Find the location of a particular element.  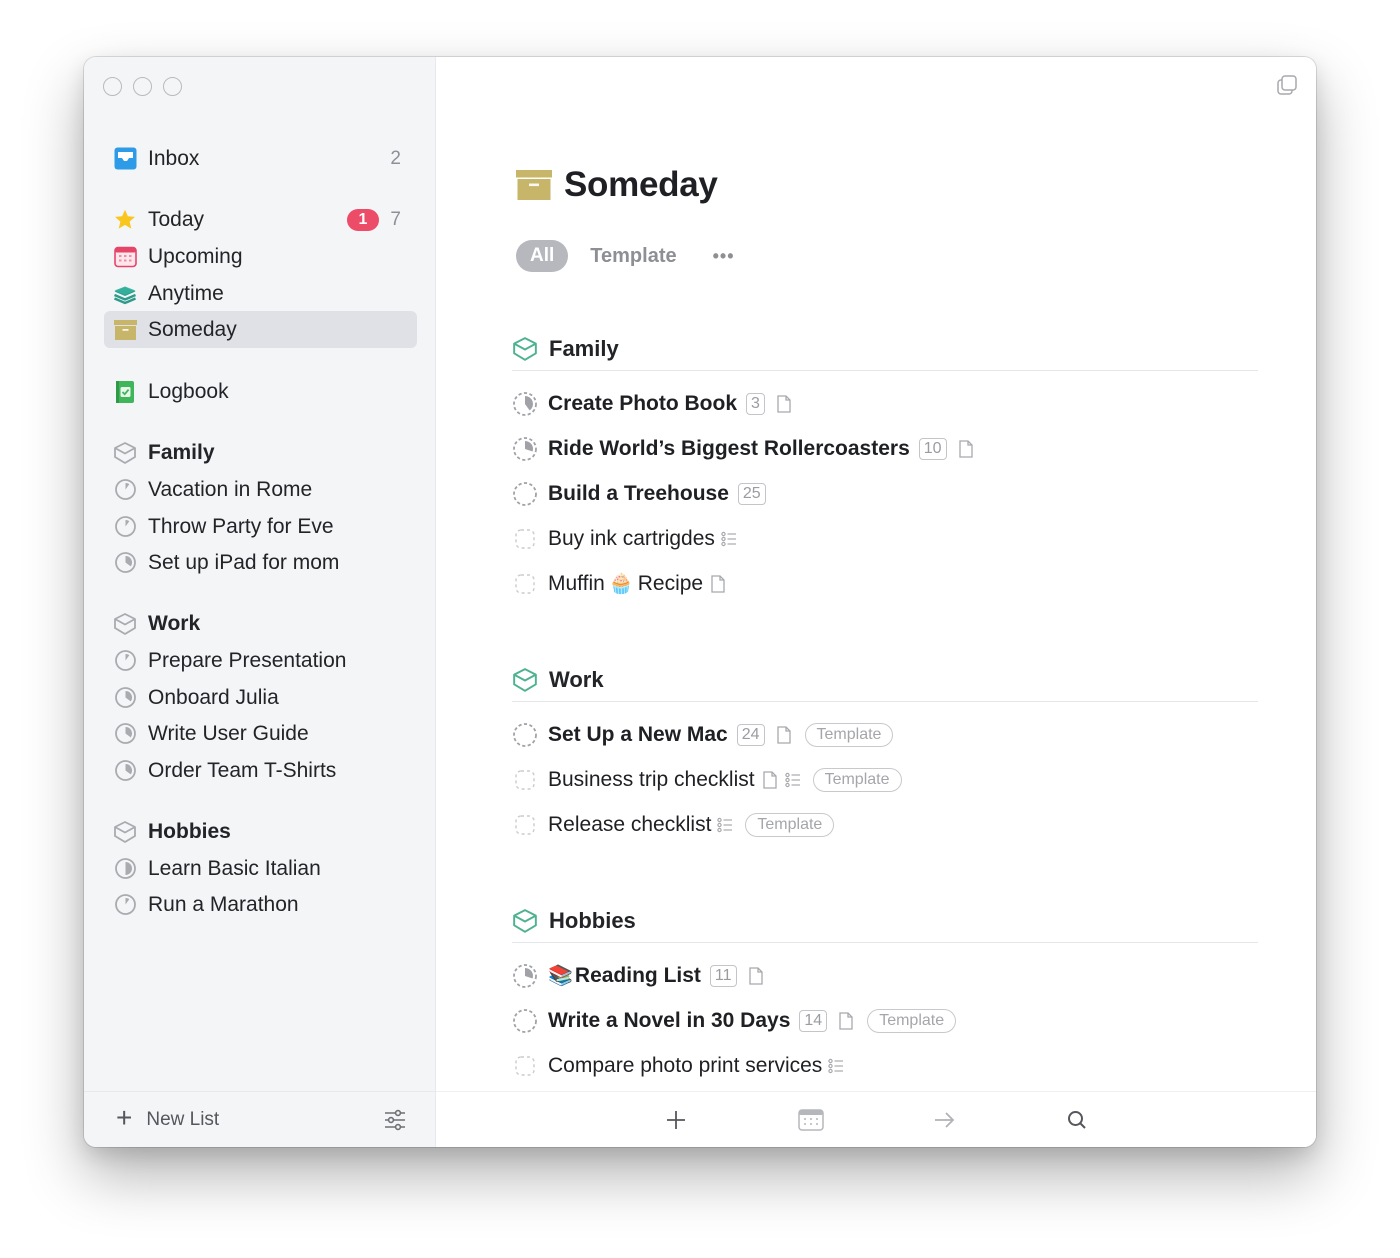

sidebar-project-vacation-in-rome: Vacation in Rome is located at coordinates (260, 489).